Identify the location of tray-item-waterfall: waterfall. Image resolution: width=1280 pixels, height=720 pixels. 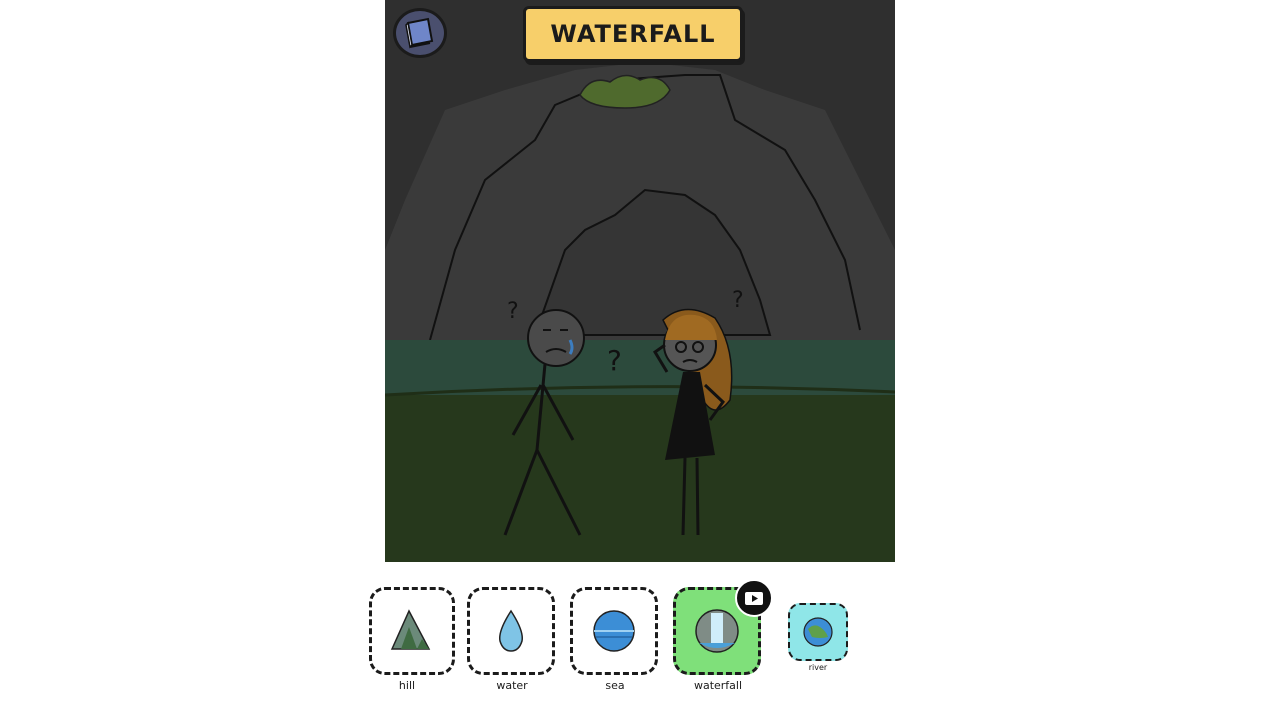
(723, 643).